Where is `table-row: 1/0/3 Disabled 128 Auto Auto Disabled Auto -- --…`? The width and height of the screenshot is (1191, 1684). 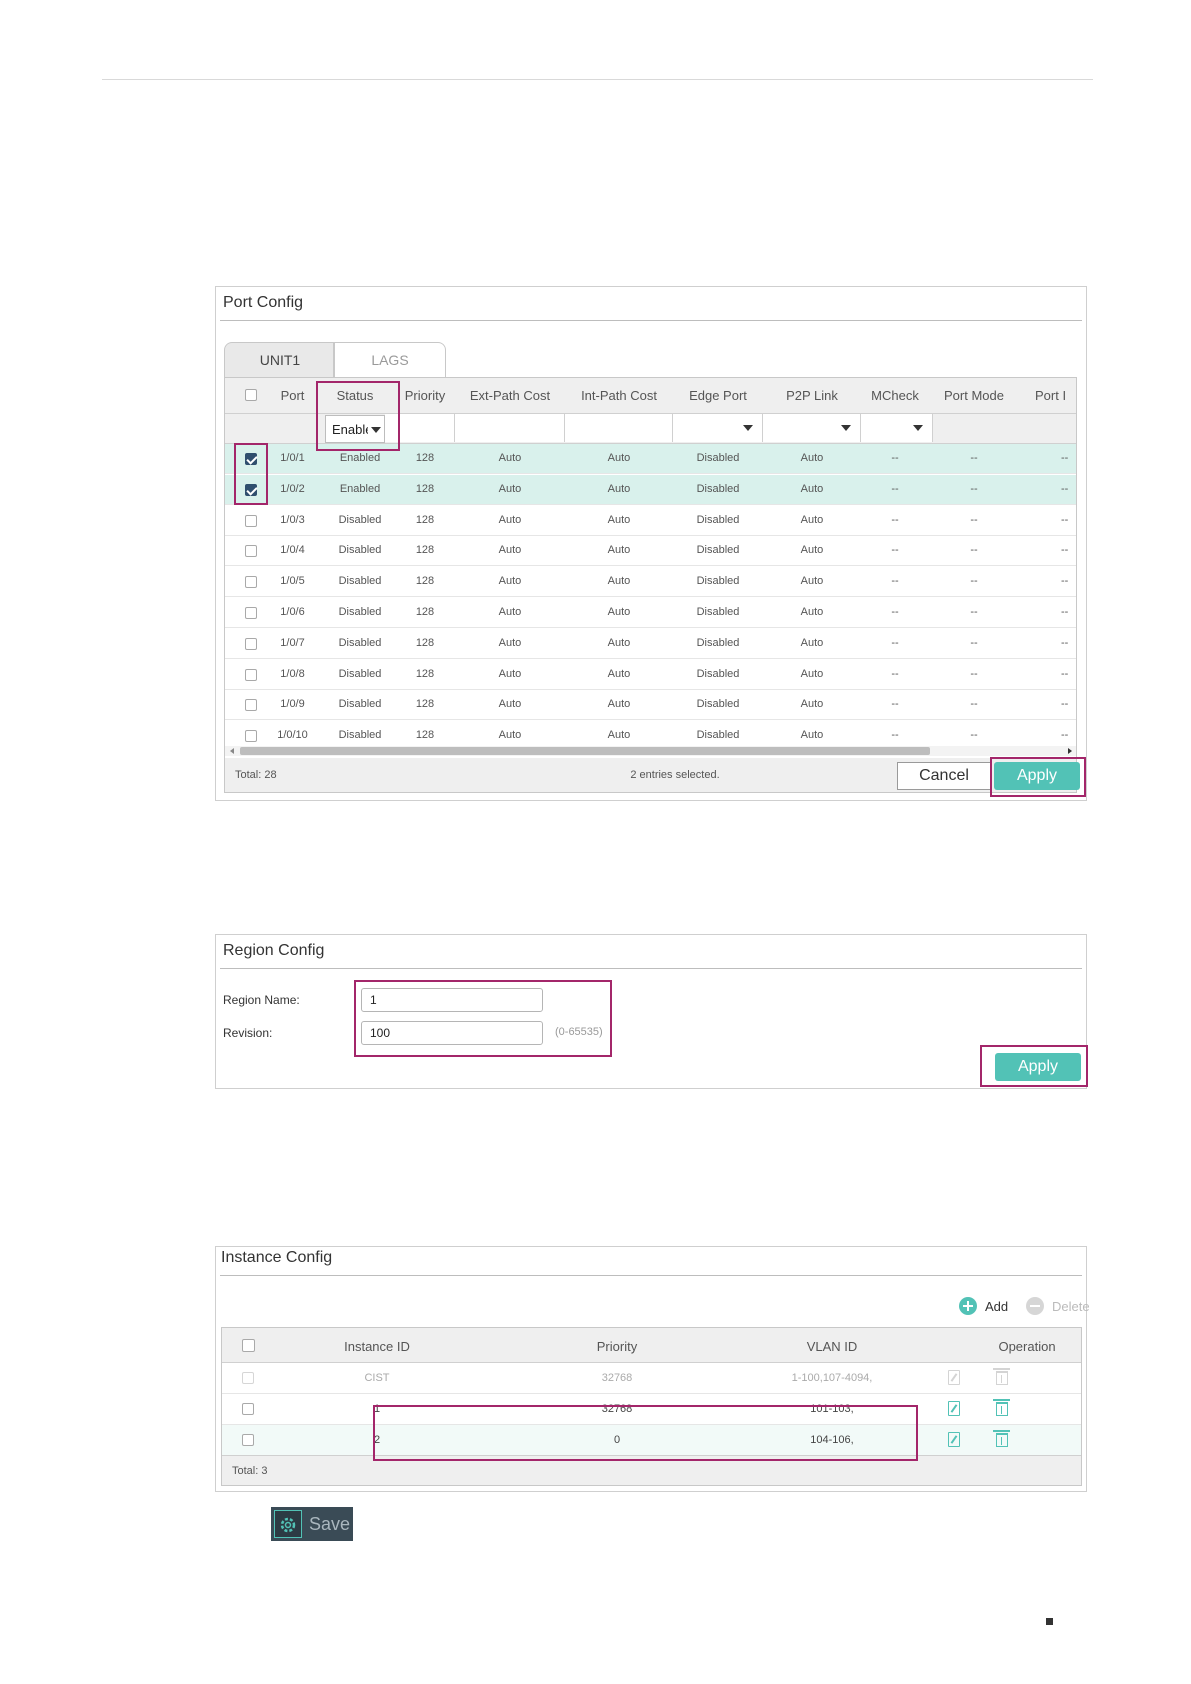 table-row: 1/0/3 Disabled 128 Auto Auto Disabled Auto -- --… is located at coordinates (650, 521).